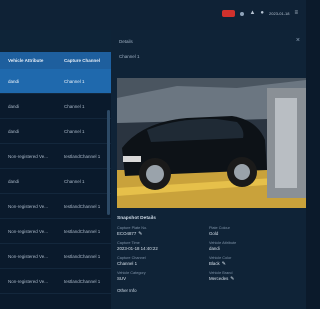 The image size is (320, 309). I want to click on detail-field: Capture Channel Channel 1, so click(163, 261).